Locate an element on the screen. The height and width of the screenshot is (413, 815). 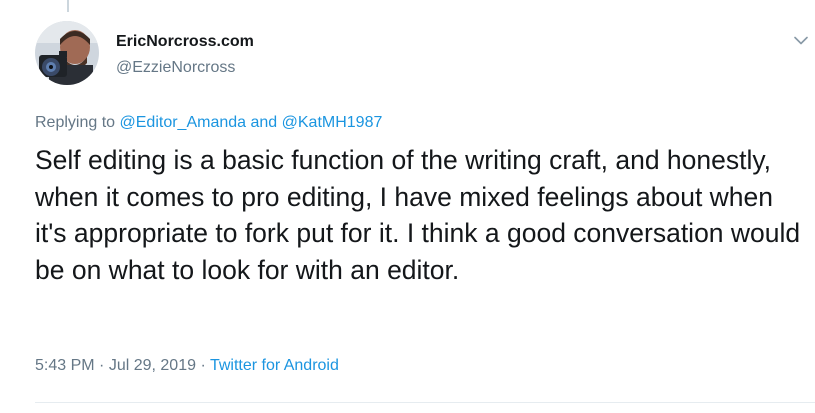
tweet-source-link: Twitter for Android is located at coordinates (274, 365).